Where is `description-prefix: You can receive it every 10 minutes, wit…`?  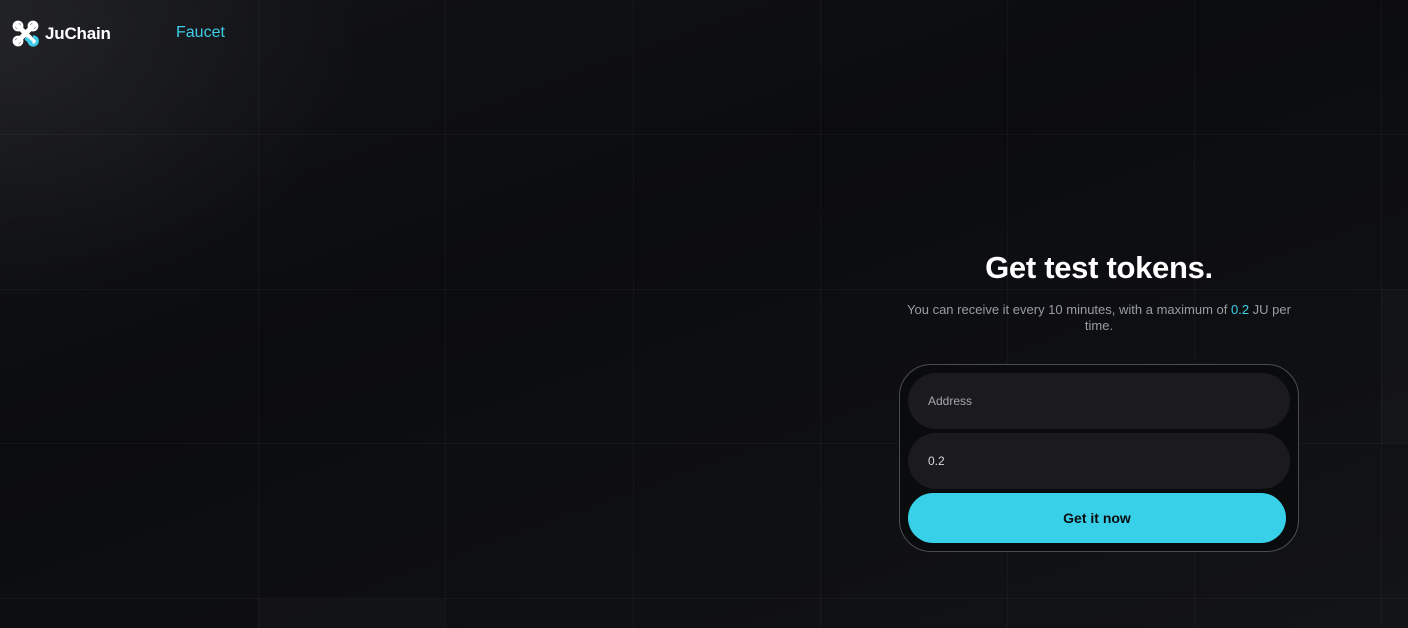
description-prefix: You can receive it every 10 minutes, wit… is located at coordinates (1069, 309).